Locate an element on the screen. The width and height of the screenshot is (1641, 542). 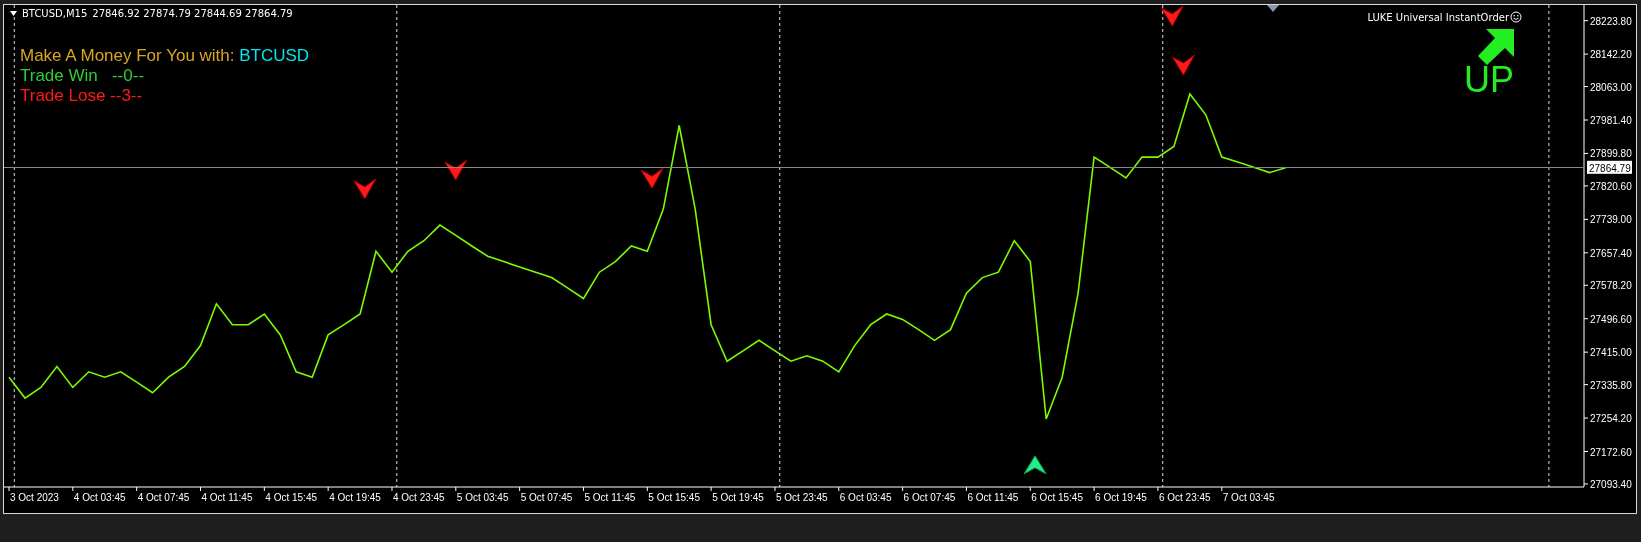
time-label: 3 Oct 2023 is located at coordinates (34, 497).